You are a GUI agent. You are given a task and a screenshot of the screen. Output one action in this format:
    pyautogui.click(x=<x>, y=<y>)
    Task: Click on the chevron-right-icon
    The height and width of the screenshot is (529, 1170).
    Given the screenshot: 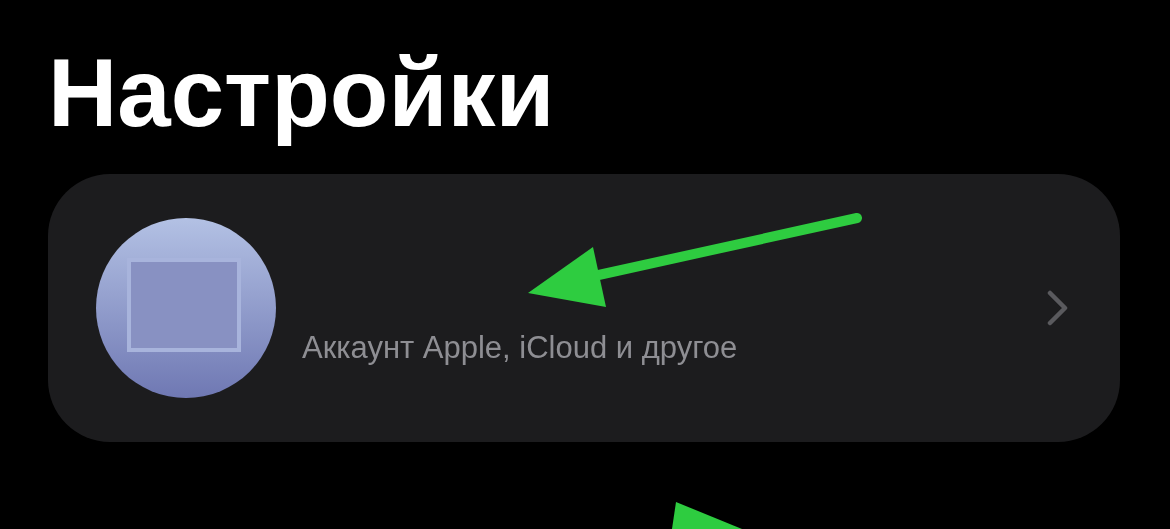 What is the action you would take?
    pyautogui.click(x=1058, y=308)
    